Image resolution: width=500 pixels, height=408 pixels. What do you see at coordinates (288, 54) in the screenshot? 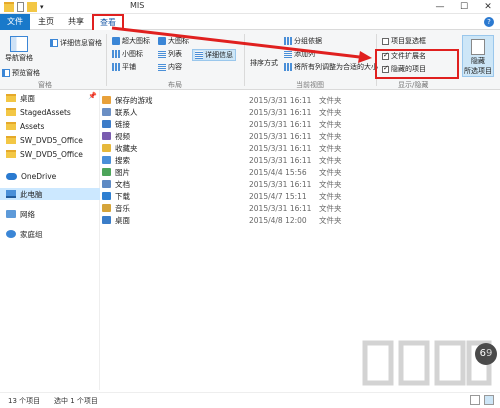
I see `add-columns-icon` at bounding box center [288, 54].